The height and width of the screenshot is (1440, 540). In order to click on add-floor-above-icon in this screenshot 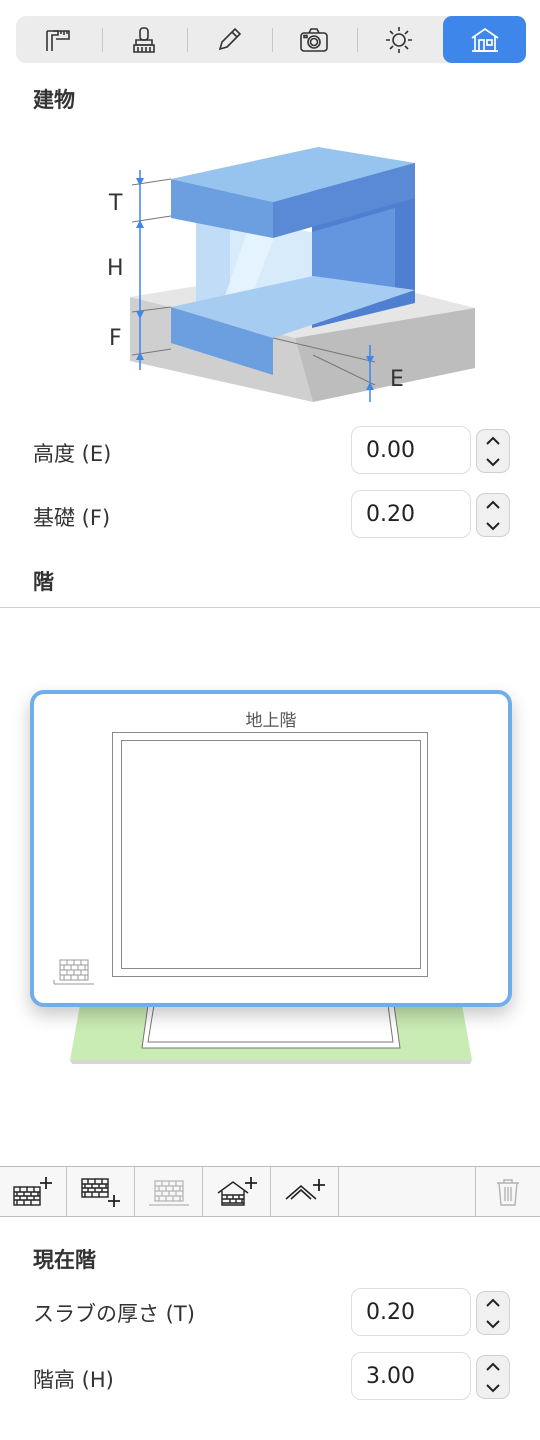, I will do `click(32, 1191)`.